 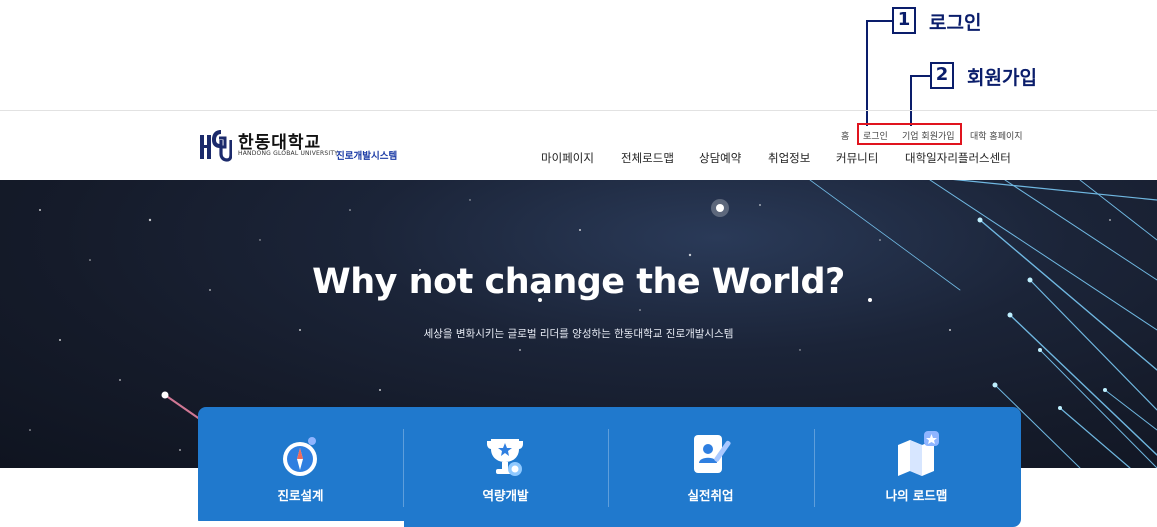 I want to click on resume-icon, so click(x=712, y=454).